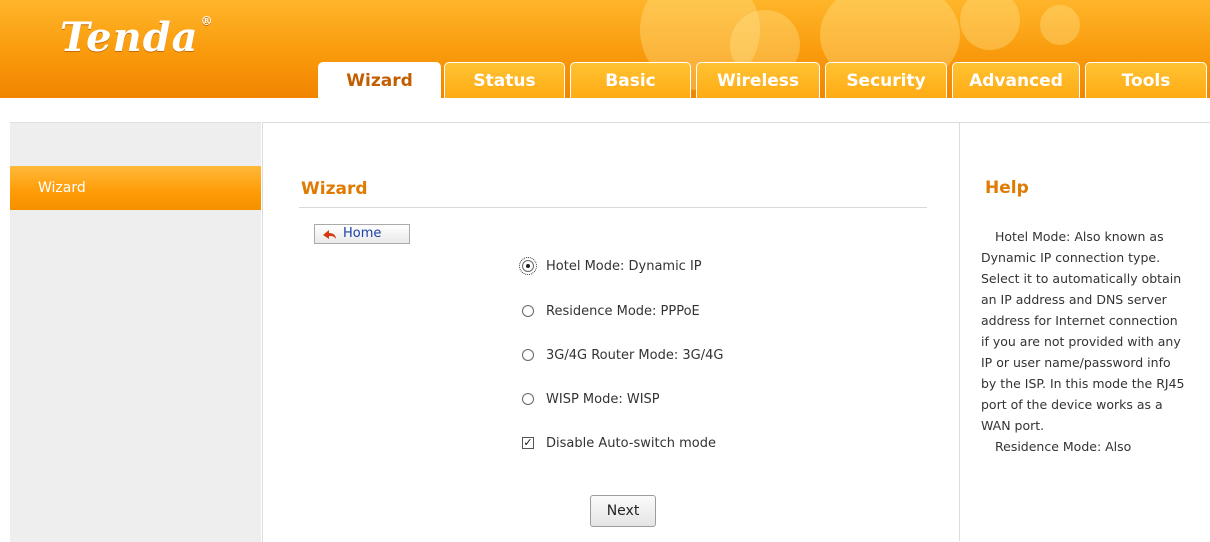 The width and height of the screenshot is (1210, 542). I want to click on option-label: WISP Mode: WISP, so click(603, 399).